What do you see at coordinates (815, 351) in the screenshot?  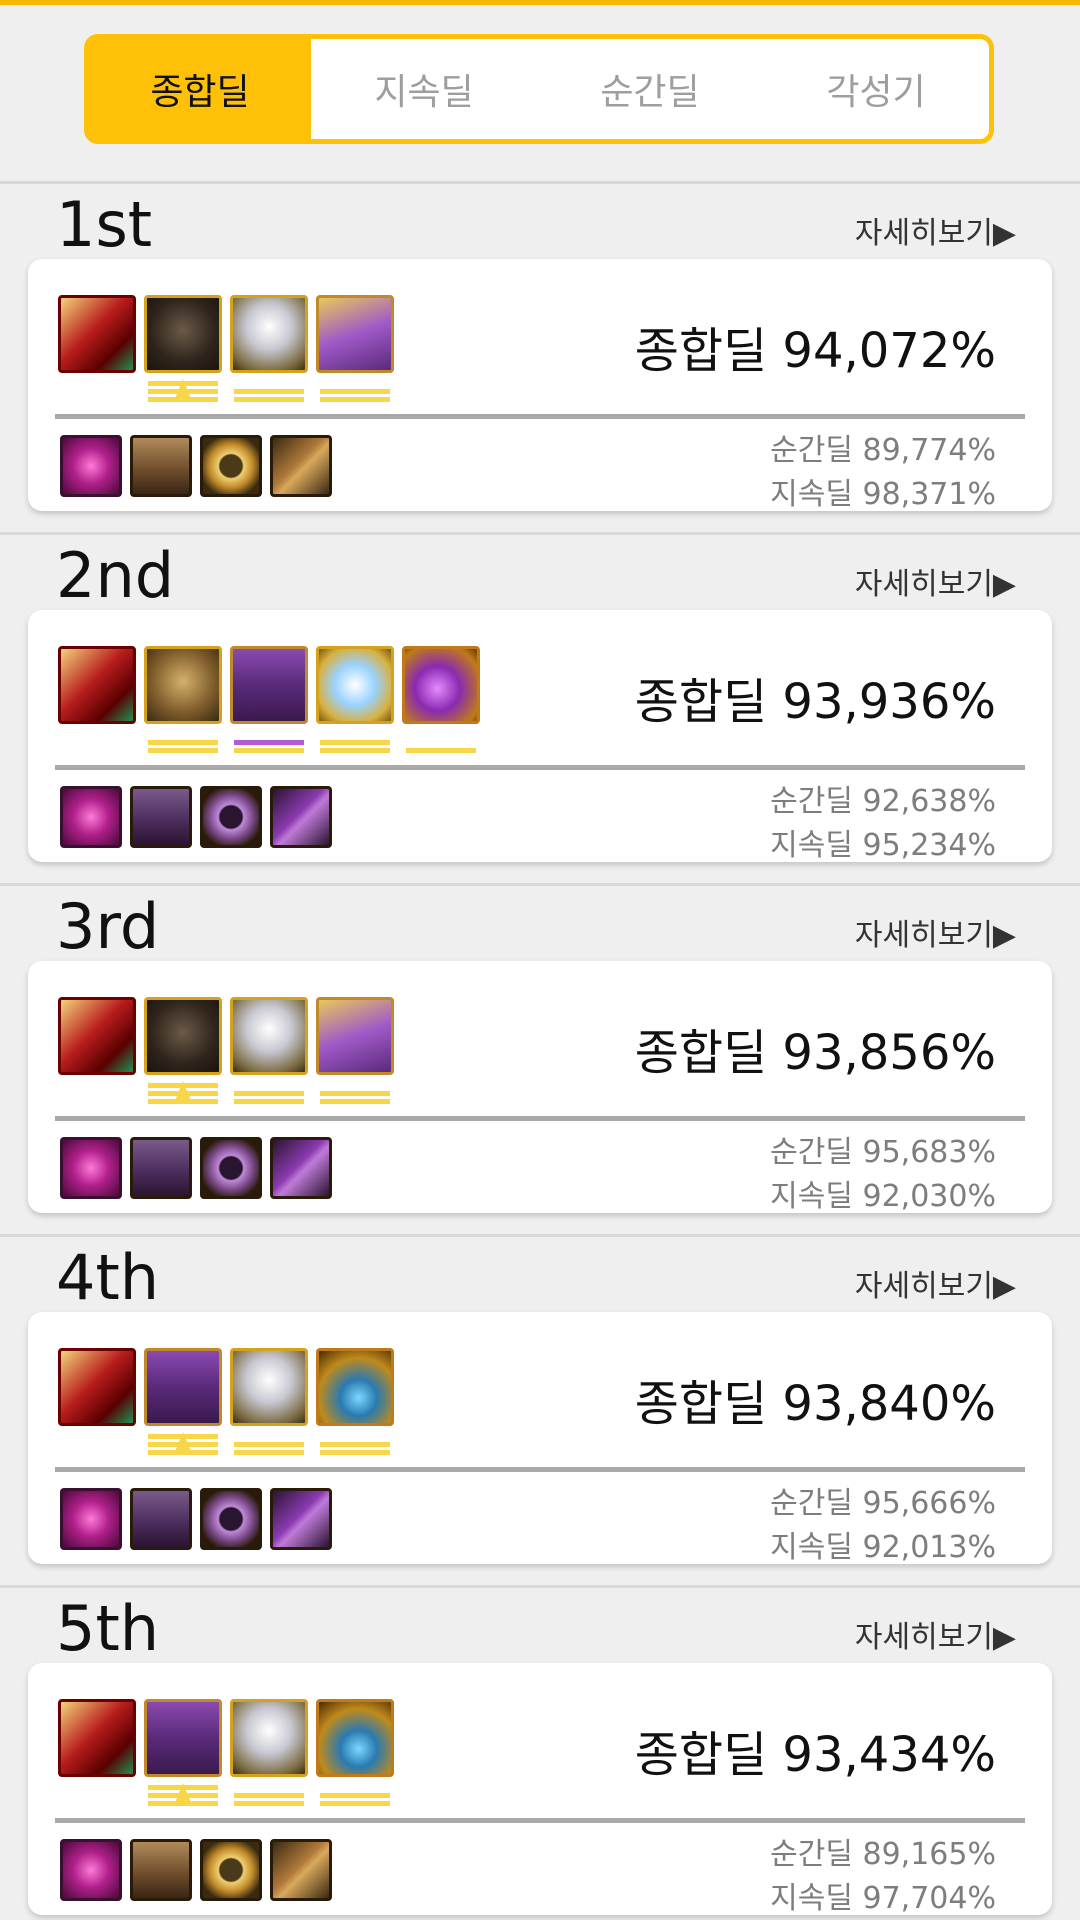 I see `total-dps-value: 종합딜 94,072%` at bounding box center [815, 351].